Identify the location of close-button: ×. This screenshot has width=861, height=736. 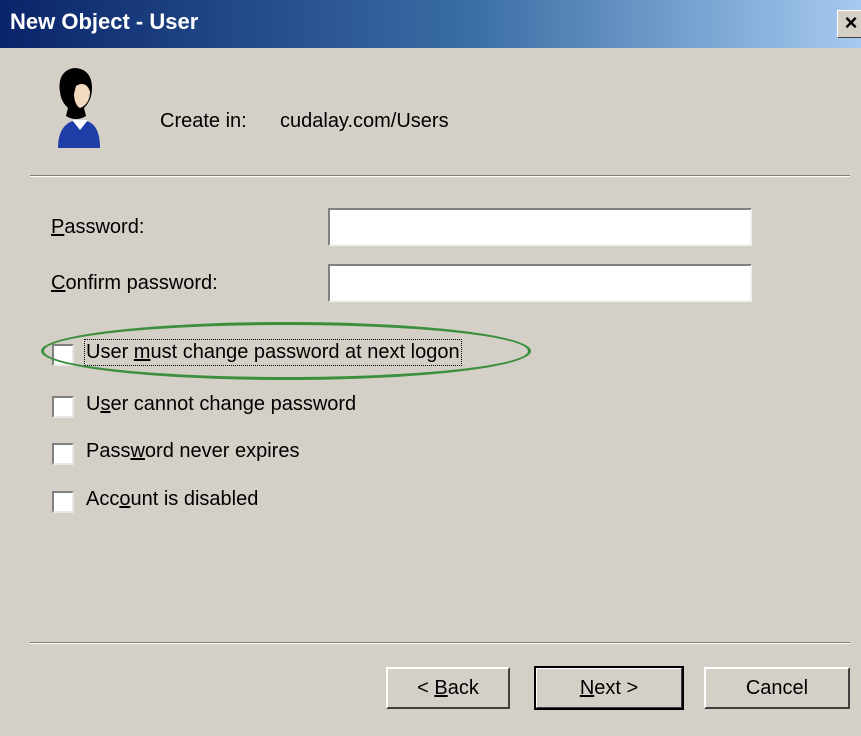
(849, 24).